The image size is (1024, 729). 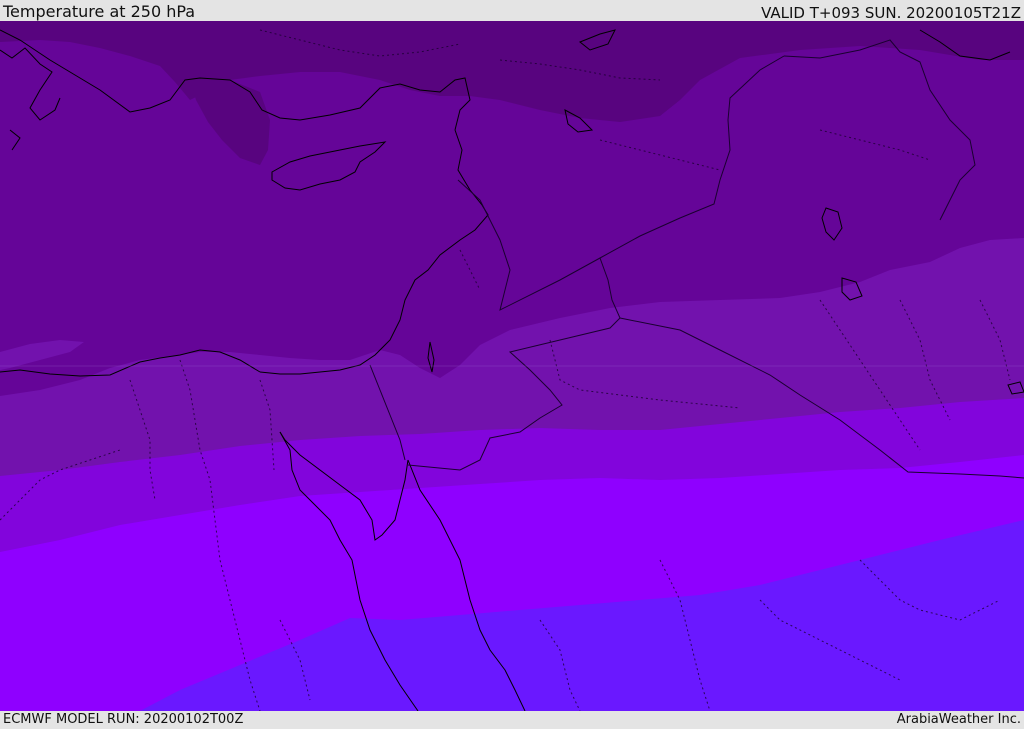 I want to click on model-run-label: ECMWF MODEL RUN: 20200102T00Z, so click(x=123, y=719).